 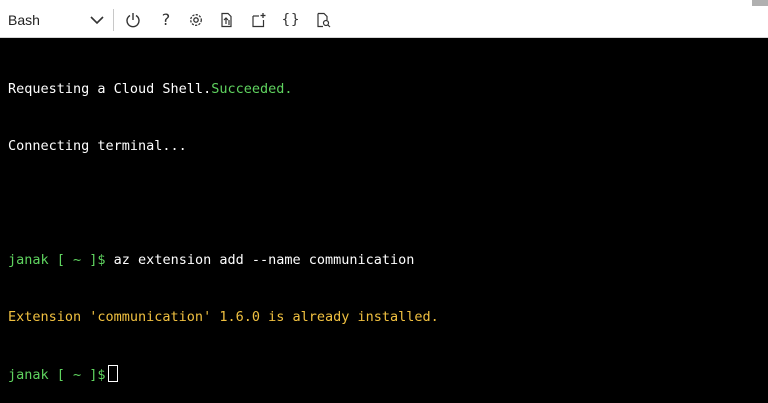 I want to click on new-session-icon, so click(x=259, y=20).